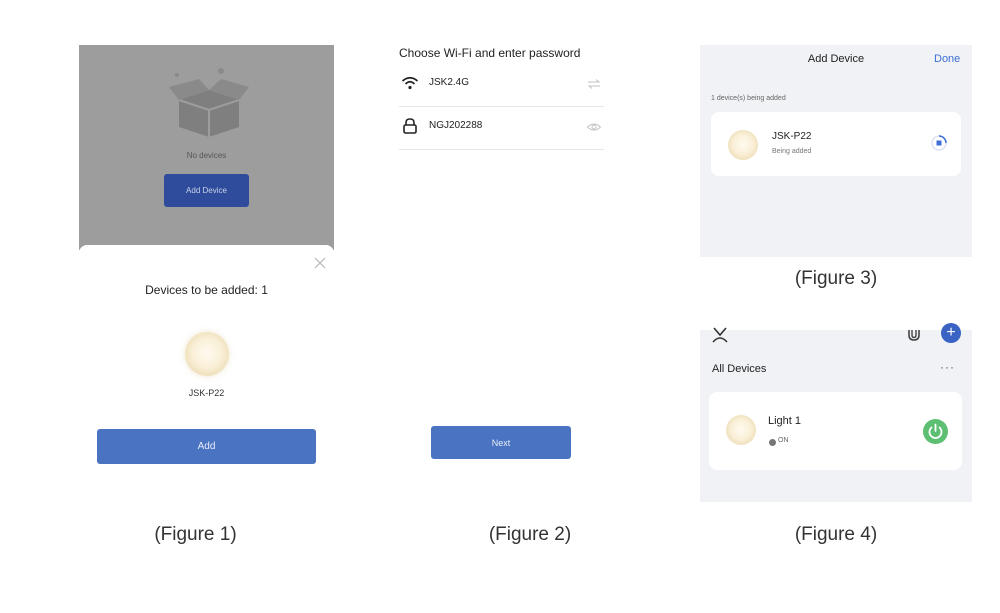 The image size is (1000, 613). Describe the element at coordinates (947, 367) in the screenshot. I see `more-icon: ···` at that location.